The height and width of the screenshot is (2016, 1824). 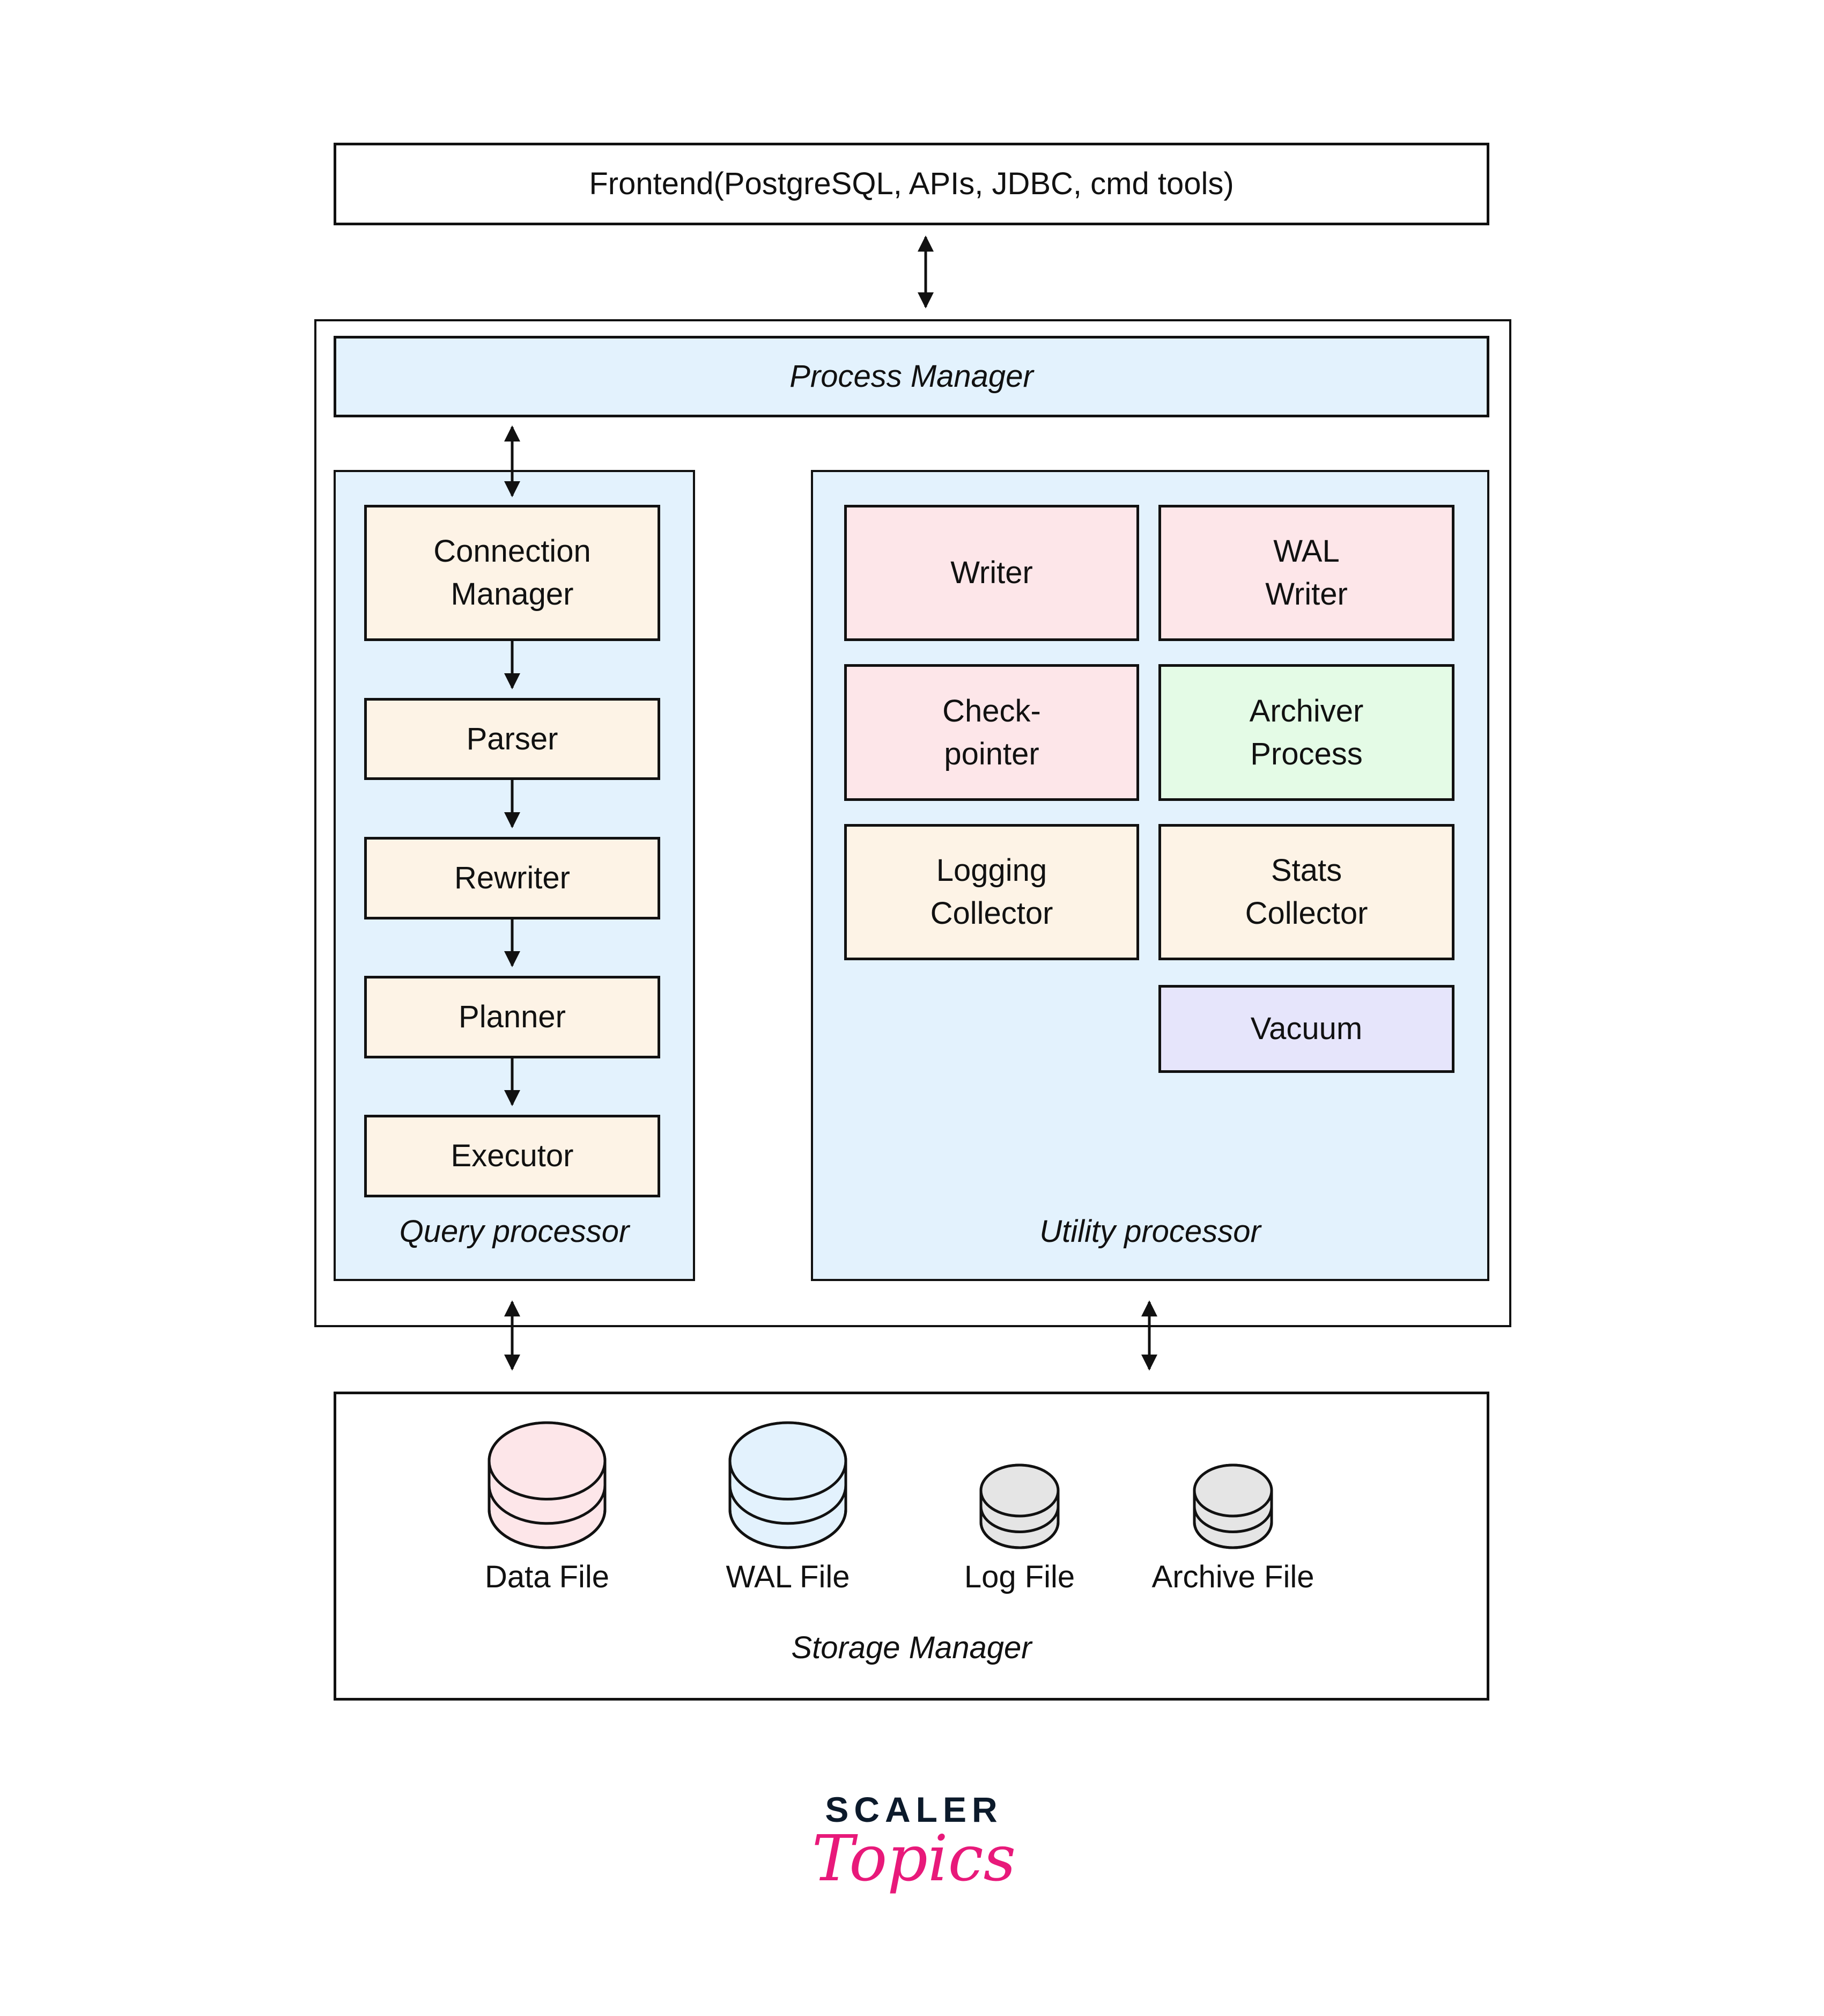 I want to click on archive-file-cylinder-icon, so click(x=1233, y=1506).